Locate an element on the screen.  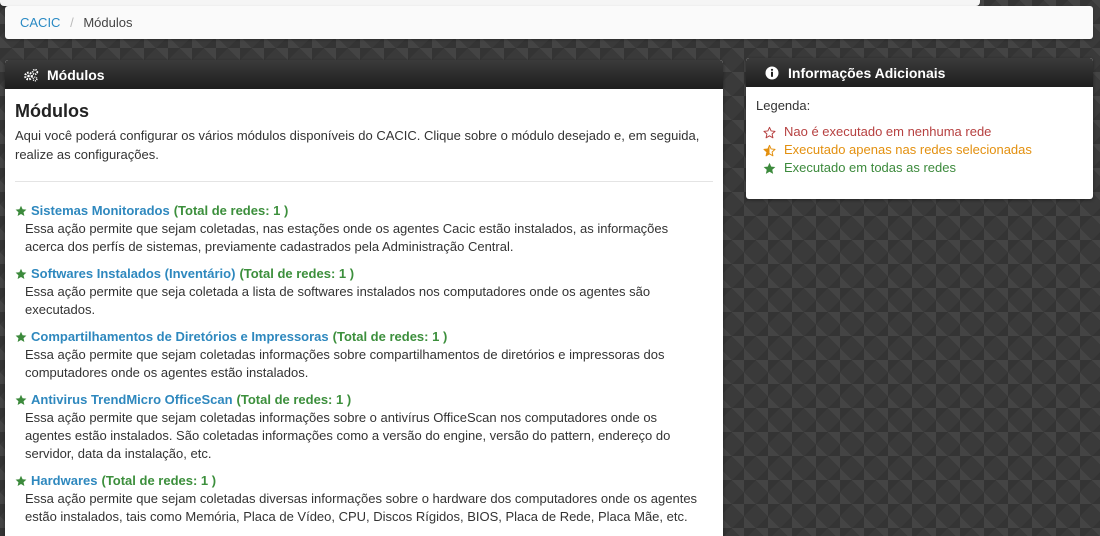
breadcrumb-home-link: CACIC is located at coordinates (40, 22).